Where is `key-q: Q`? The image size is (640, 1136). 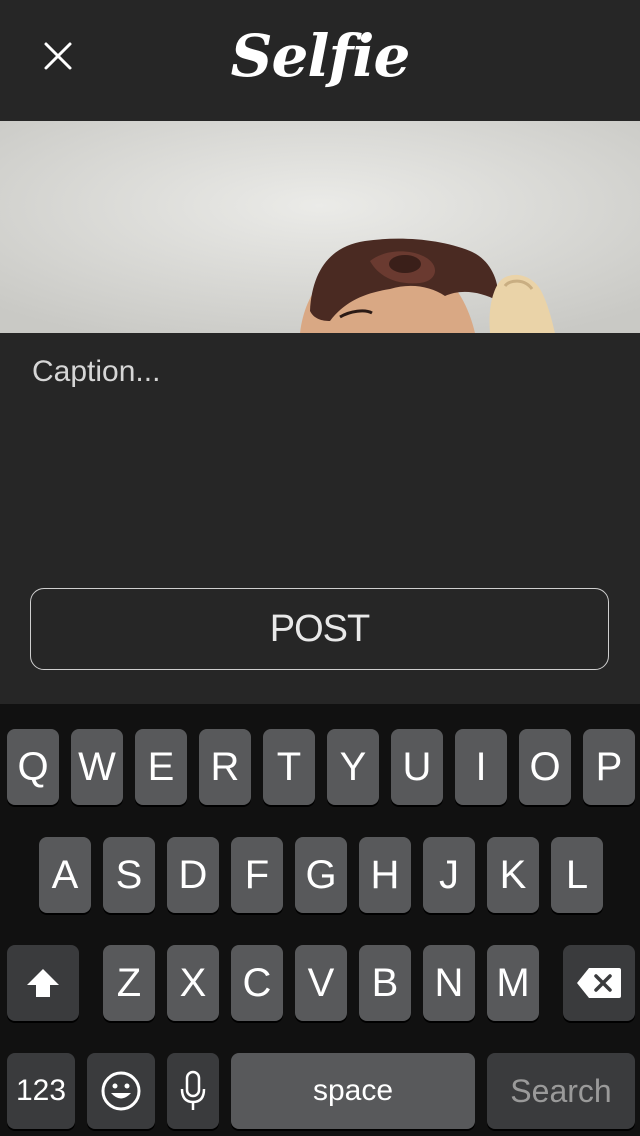
key-q: Q is located at coordinates (33, 767).